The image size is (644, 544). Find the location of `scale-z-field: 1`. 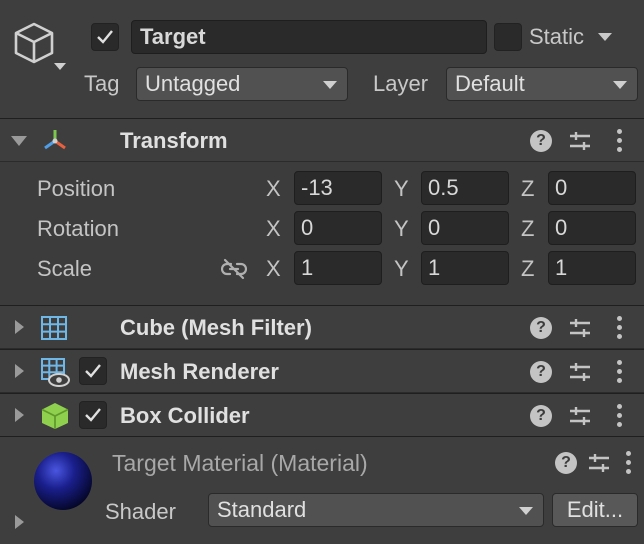

scale-z-field: 1 is located at coordinates (592, 268).